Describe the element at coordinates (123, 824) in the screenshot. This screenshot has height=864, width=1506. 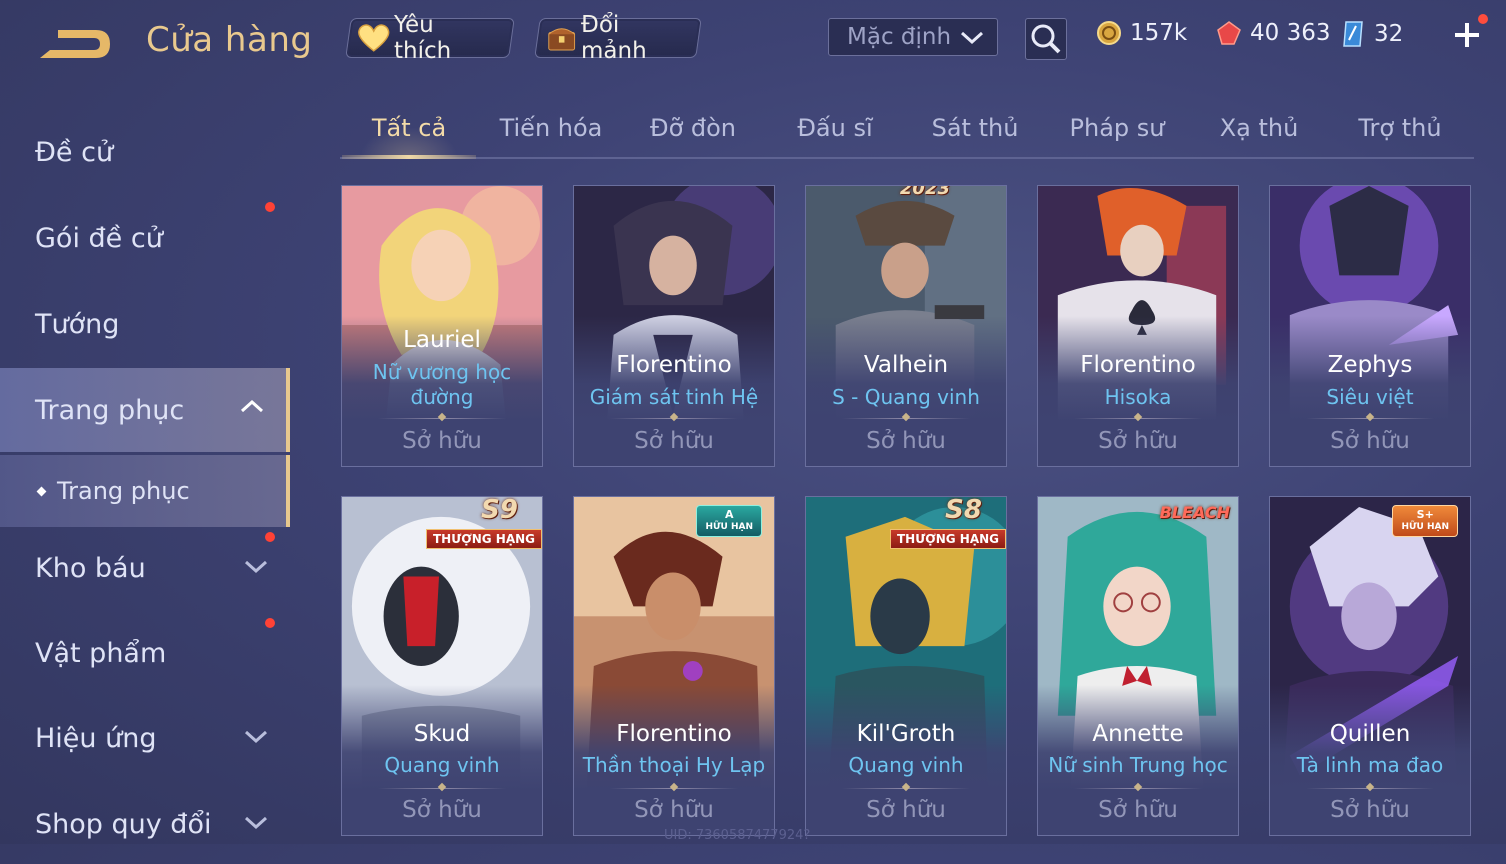
I see `sidebar-item-label: Shop quy đổi` at that location.